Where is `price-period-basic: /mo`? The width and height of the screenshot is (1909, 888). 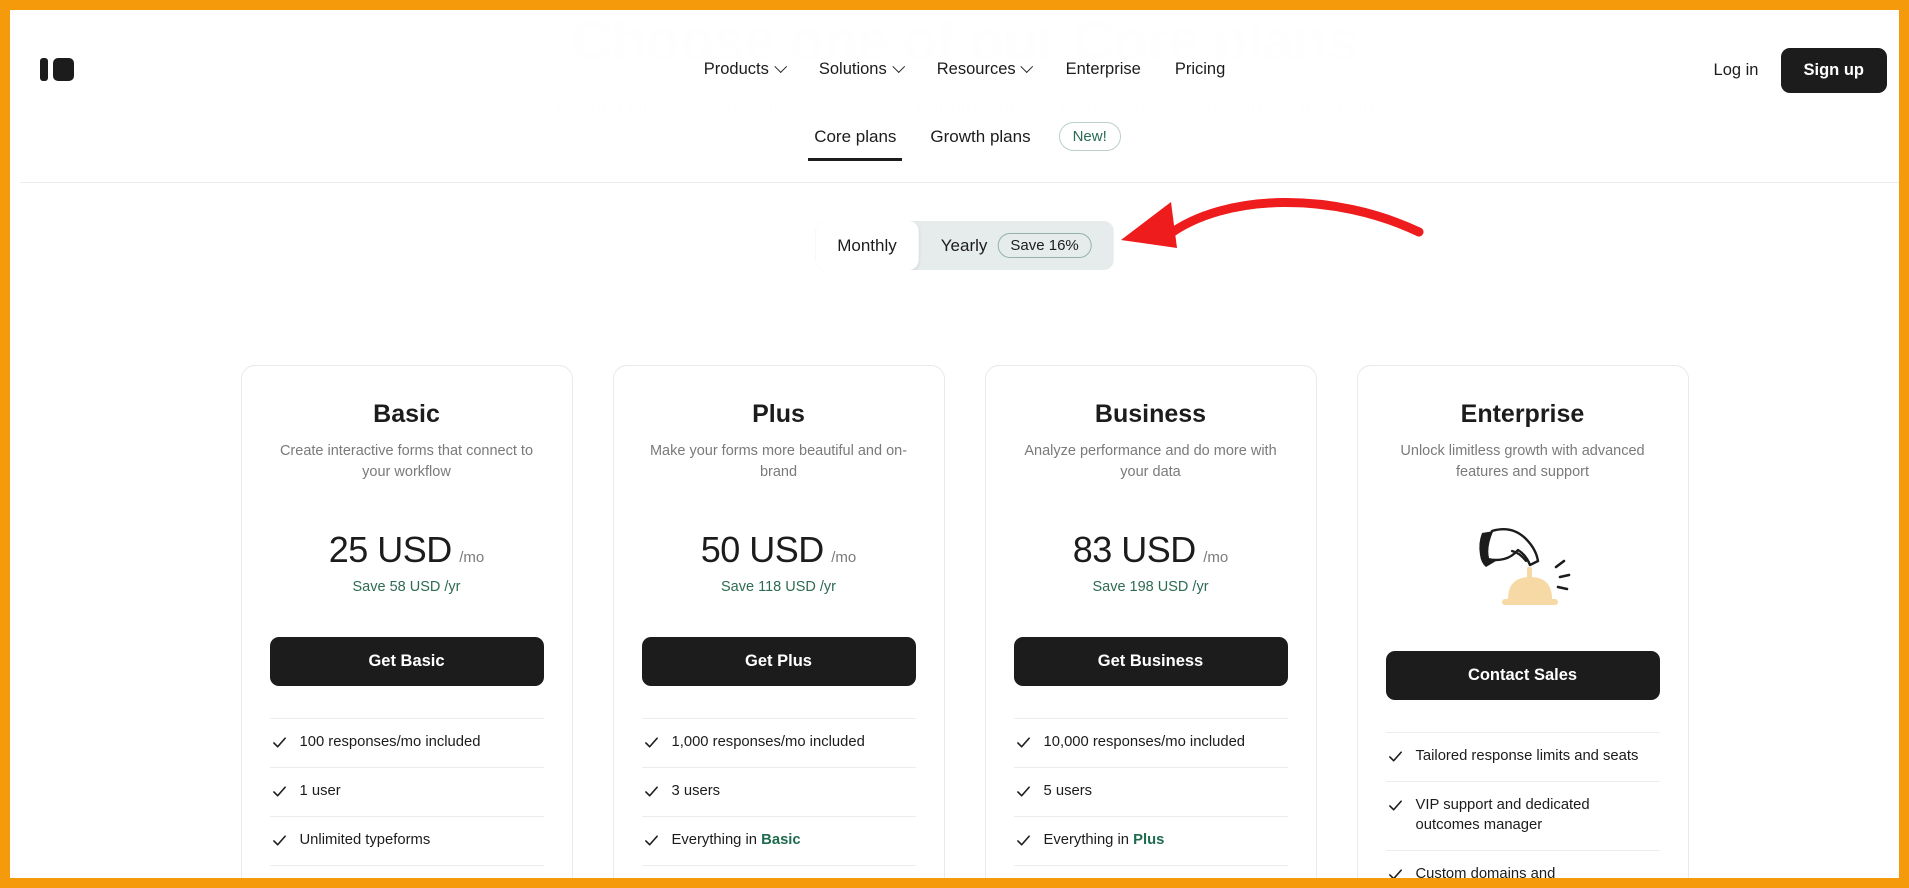
price-period-basic: /mo is located at coordinates (472, 557).